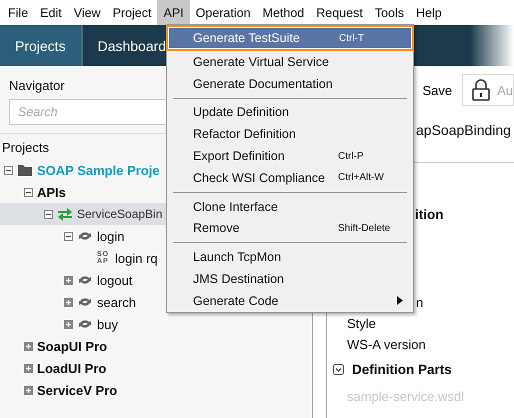 The width and height of the screenshot is (514, 418). I want to click on tree-item: LoadUI Pro, so click(71, 368).